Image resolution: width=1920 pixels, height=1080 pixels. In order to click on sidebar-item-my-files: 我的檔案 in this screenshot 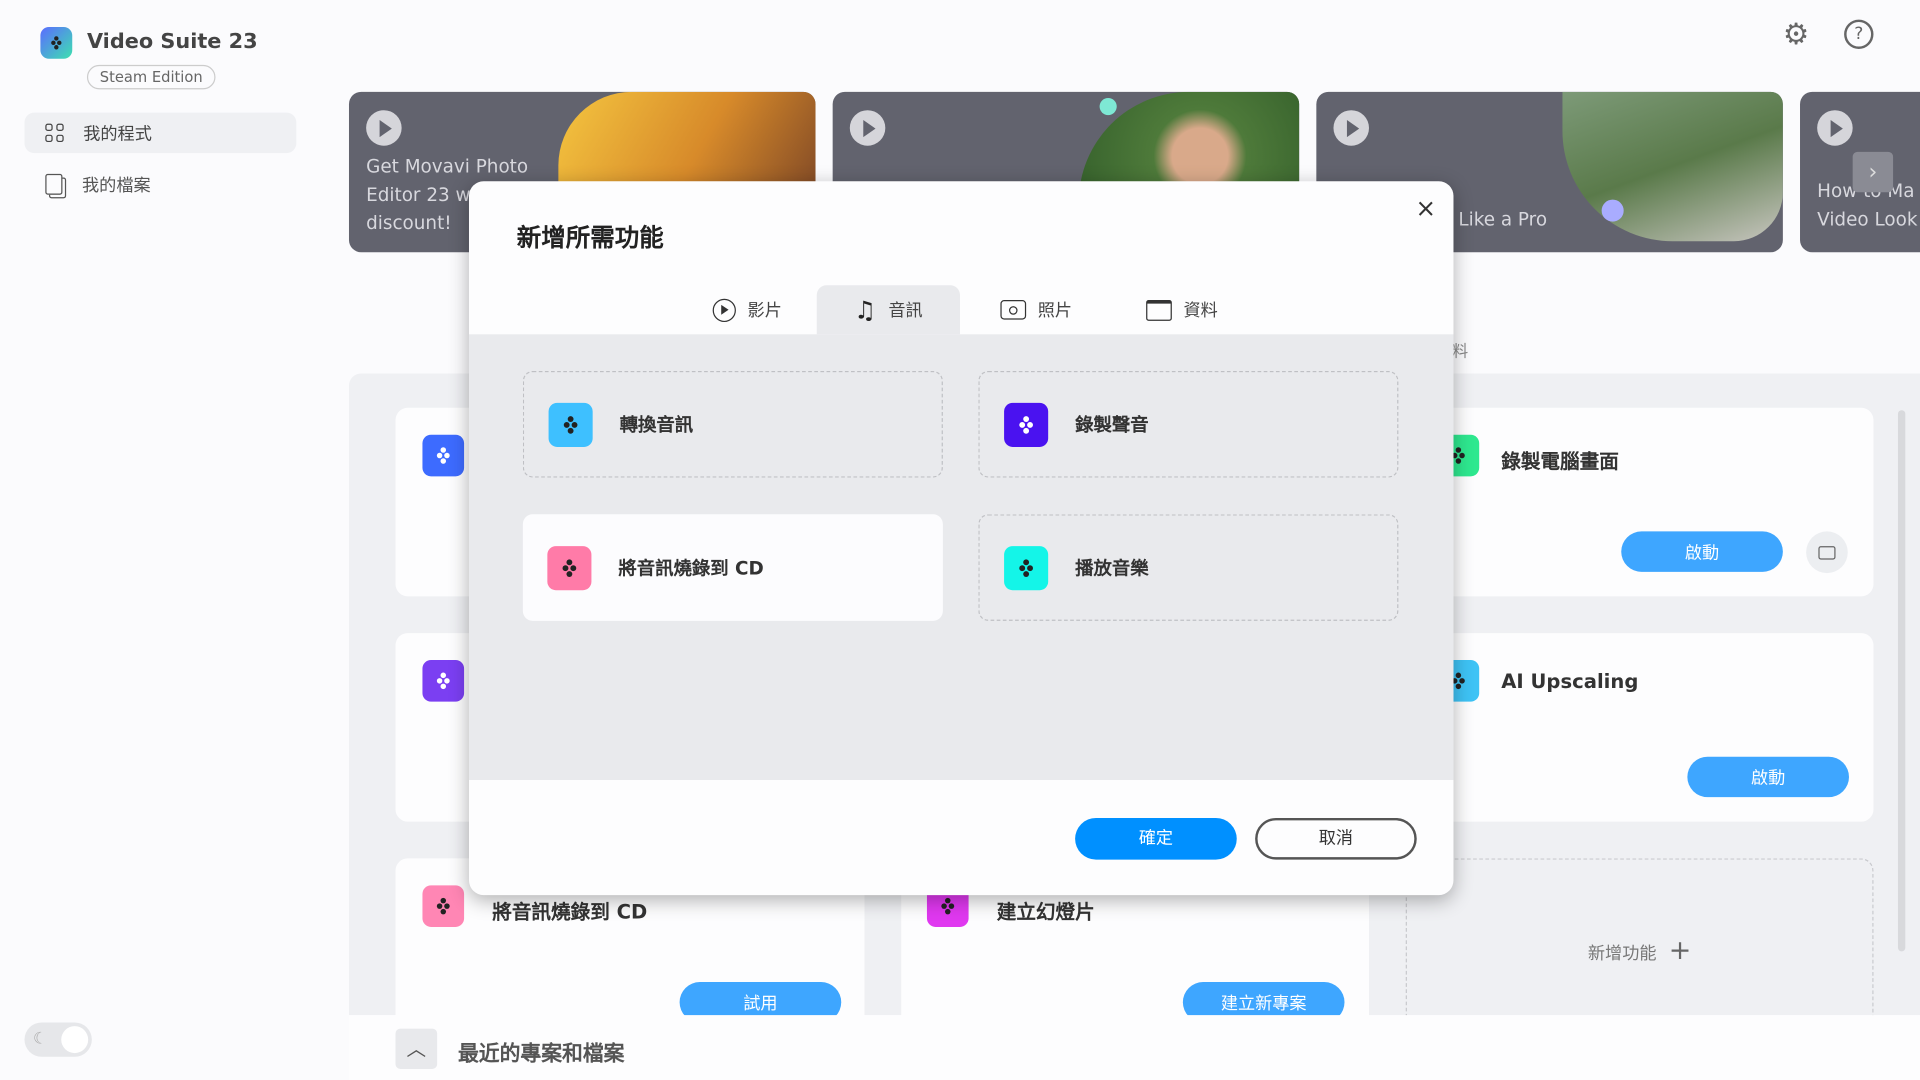, I will do `click(160, 184)`.